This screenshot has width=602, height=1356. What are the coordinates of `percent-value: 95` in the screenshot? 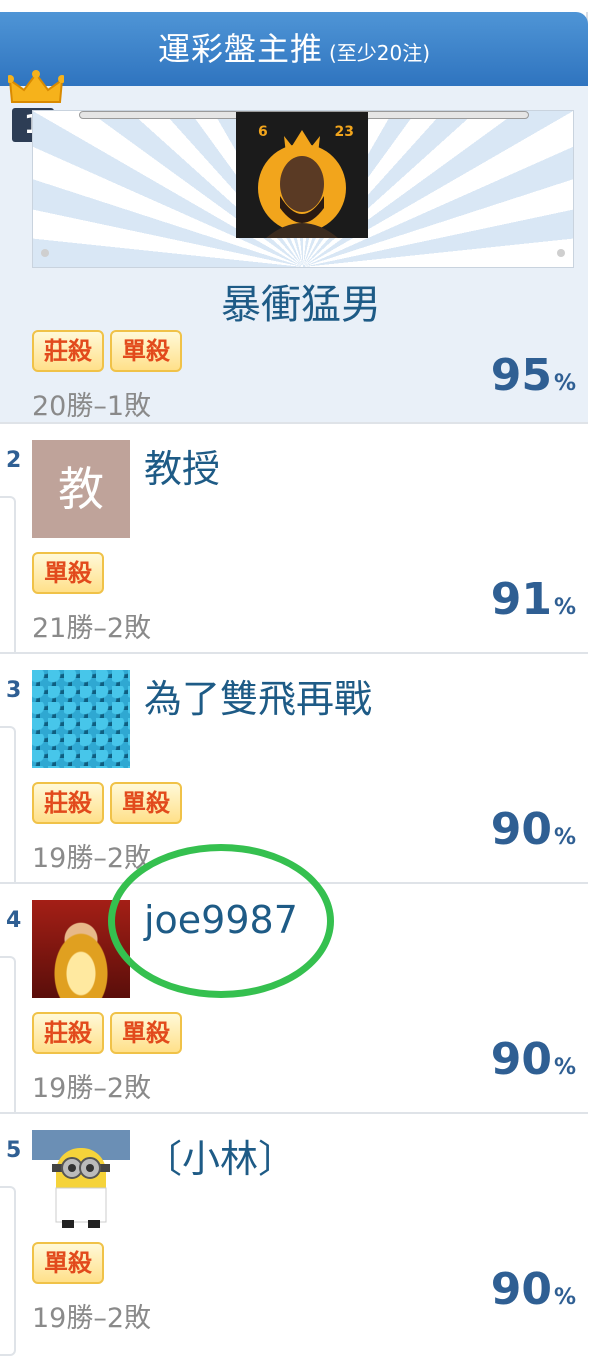 It's located at (521, 375).